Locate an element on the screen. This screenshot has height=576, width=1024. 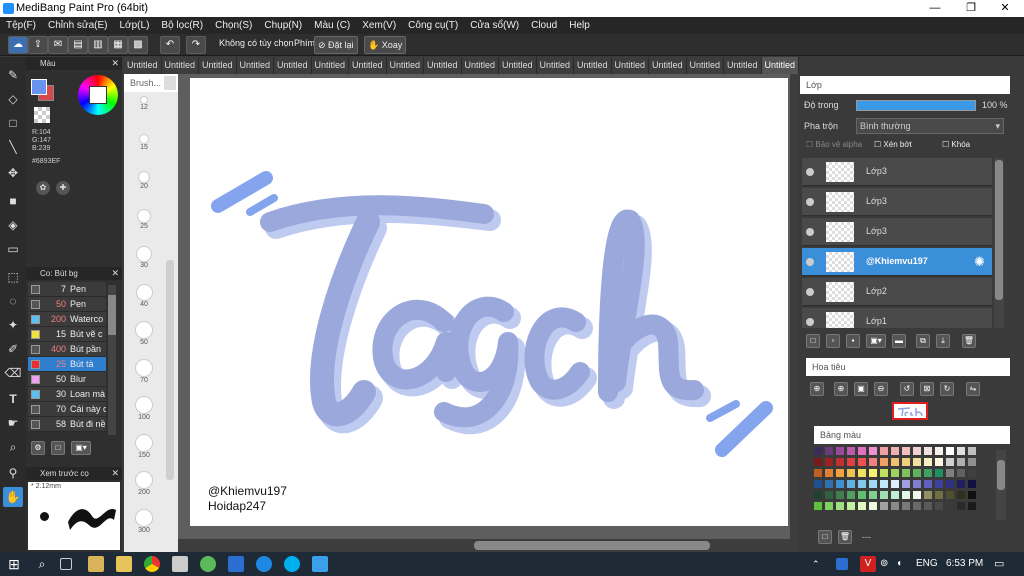
menu-select: Chọn(S) is located at coordinates (233, 25).